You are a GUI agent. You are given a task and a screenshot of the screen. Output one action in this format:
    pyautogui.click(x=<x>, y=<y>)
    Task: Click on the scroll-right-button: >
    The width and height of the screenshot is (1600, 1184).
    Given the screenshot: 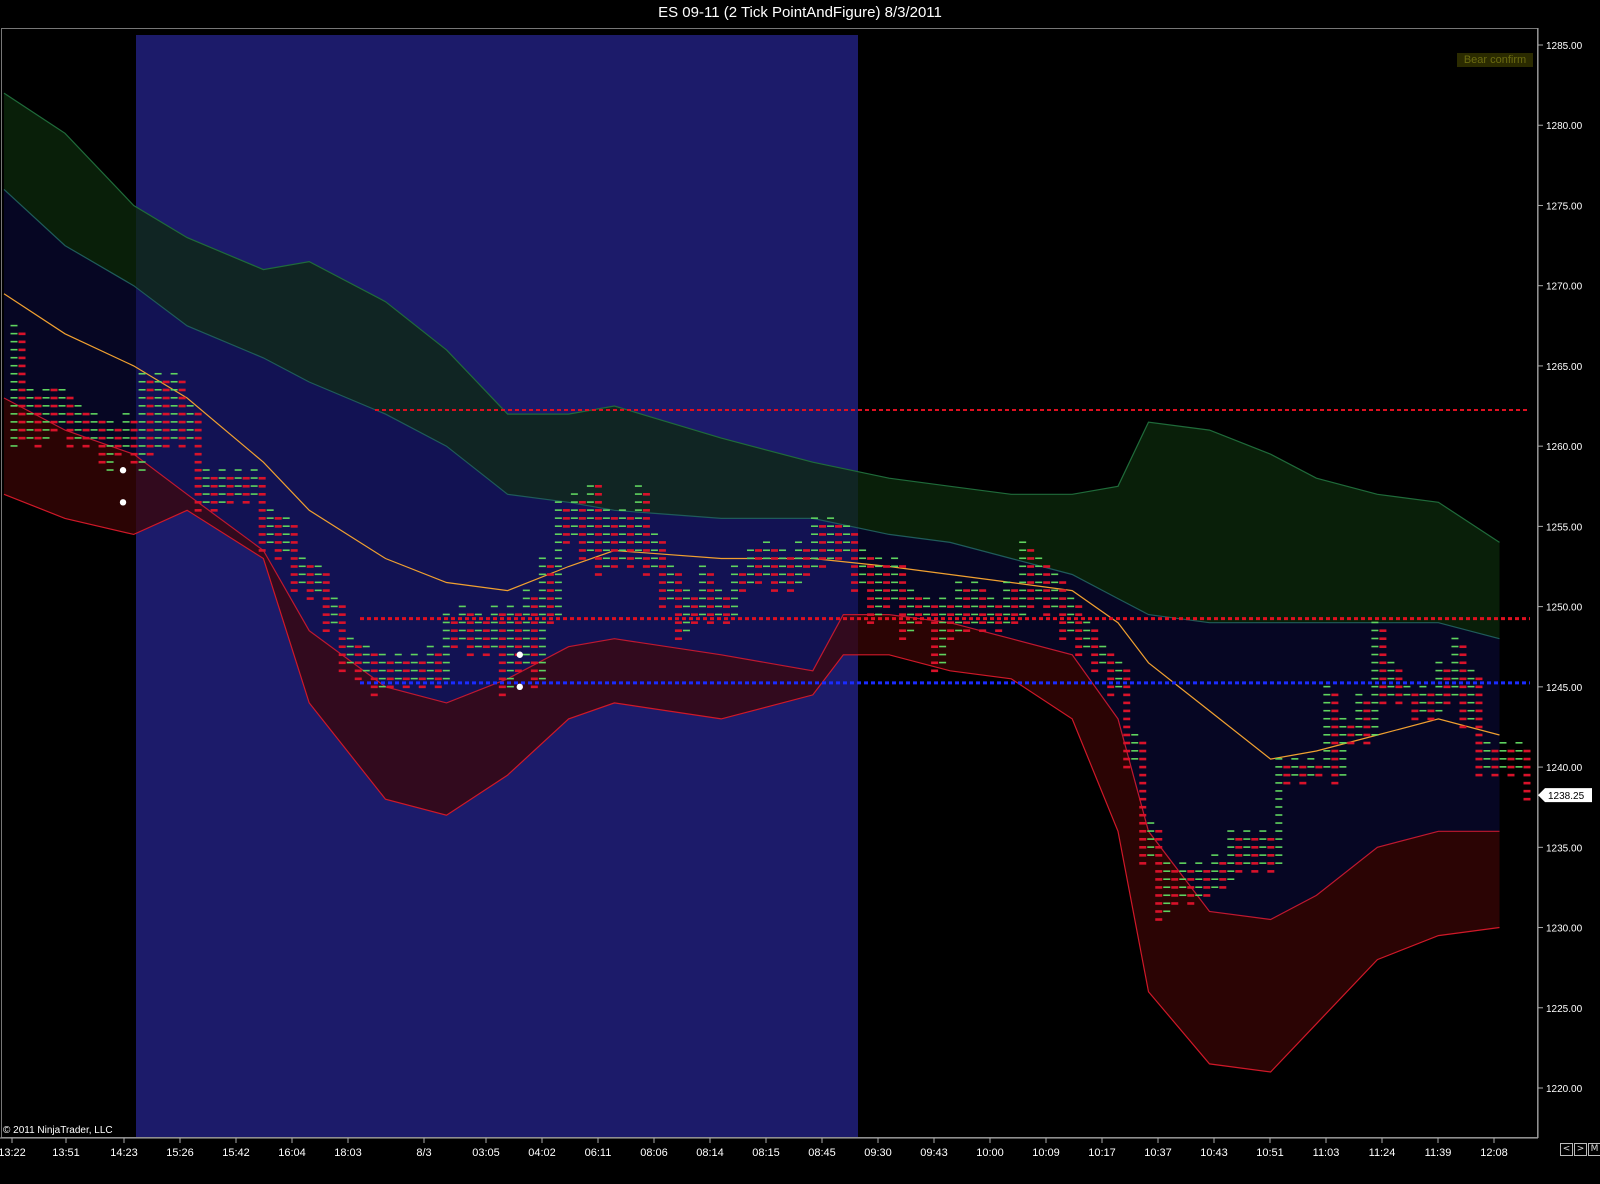 What is the action you would take?
    pyautogui.click(x=1580, y=1149)
    